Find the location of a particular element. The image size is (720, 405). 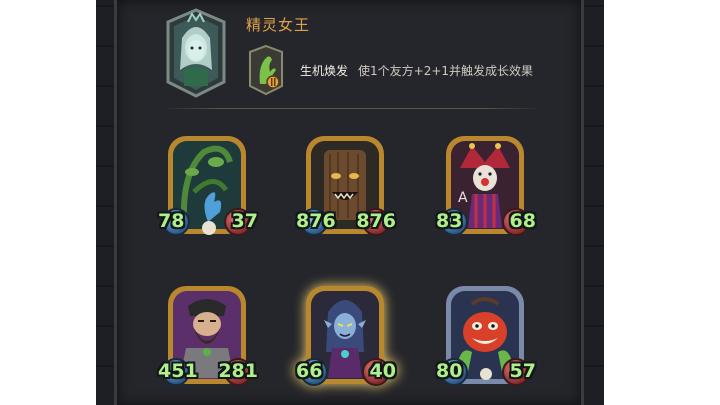

minion-card-dark-elf: 66 40 is located at coordinates (346, 335).